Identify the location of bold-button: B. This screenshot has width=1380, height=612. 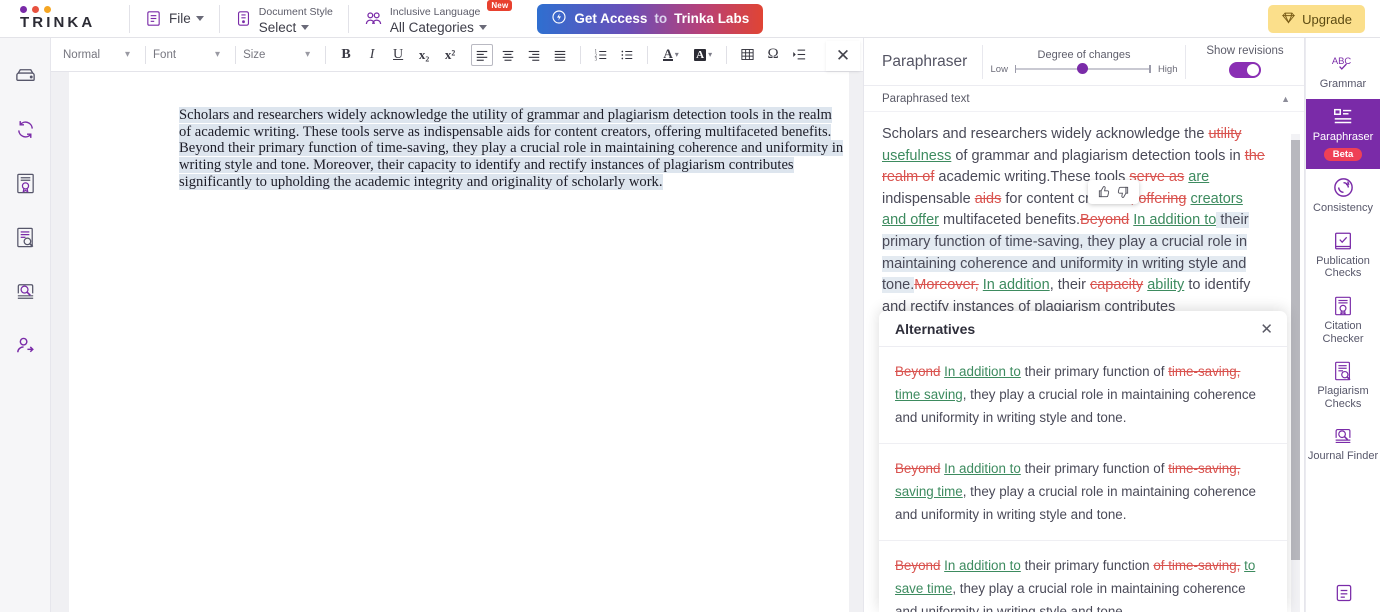
(346, 55).